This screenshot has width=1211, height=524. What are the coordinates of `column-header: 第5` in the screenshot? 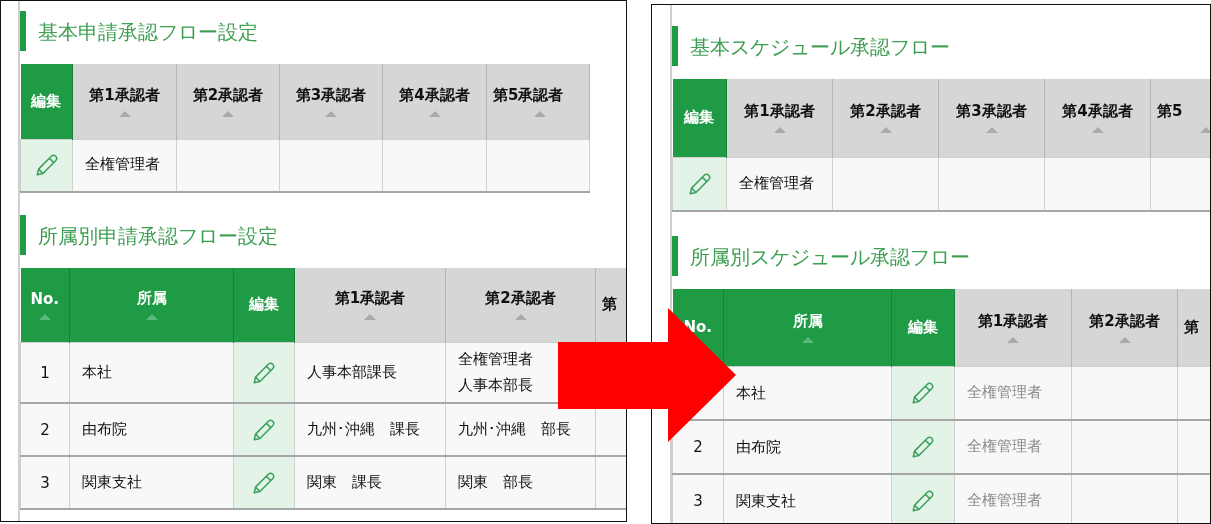 It's located at (1180, 118).